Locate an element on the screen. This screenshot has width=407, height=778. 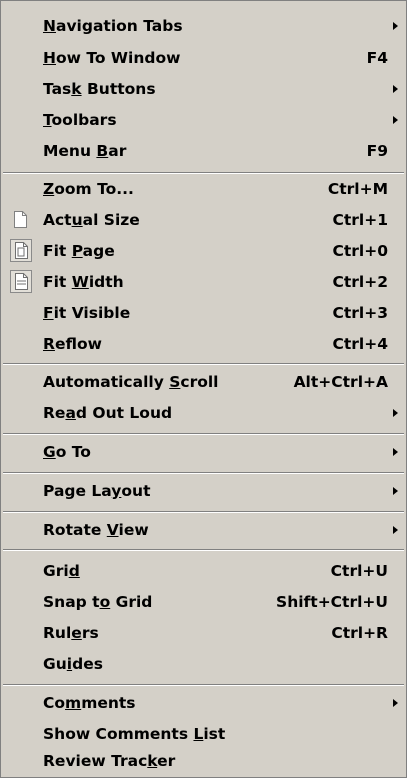
menu-item-grid: Grid Ctrl+U is located at coordinates (203, 571).